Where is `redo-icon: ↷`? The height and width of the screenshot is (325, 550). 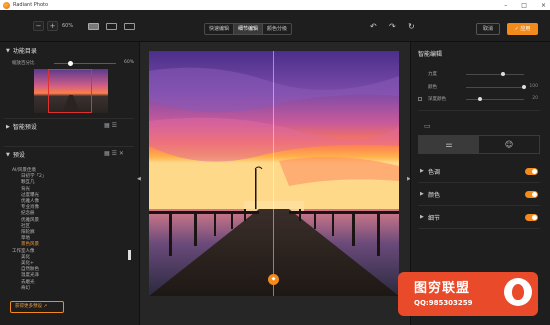
redo-icon: ↷ is located at coordinates (392, 26).